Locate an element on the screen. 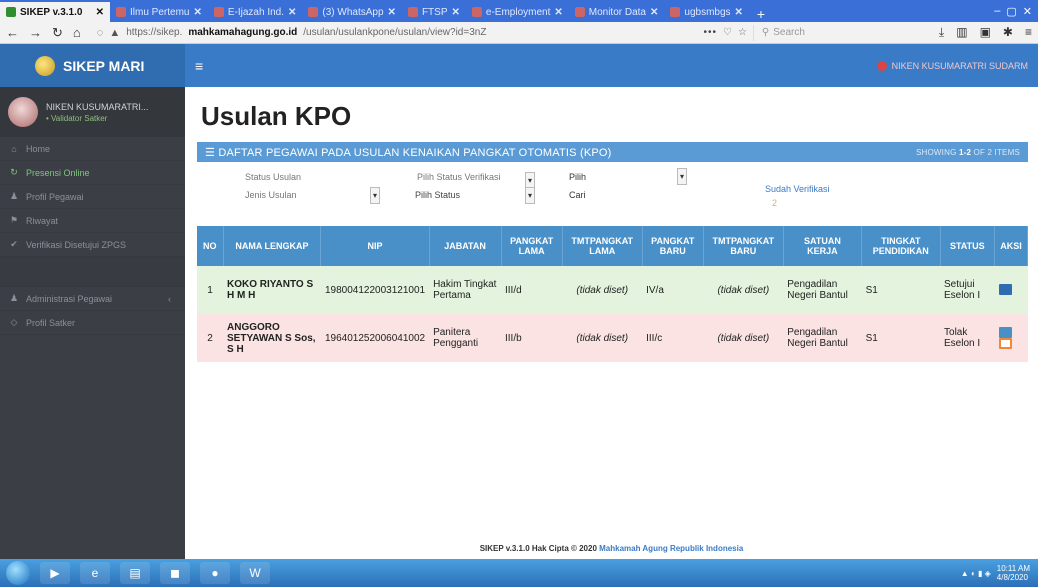  user-panel: NIKEN KUSUMARATRI... • Validator Satker is located at coordinates (92, 112).